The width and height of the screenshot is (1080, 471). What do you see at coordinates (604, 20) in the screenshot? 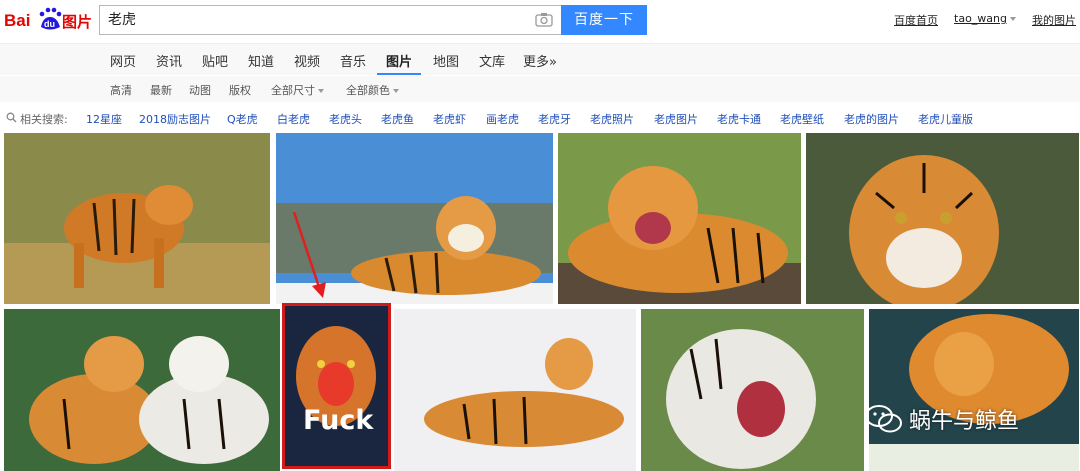
I see `search-button: 百度一下` at bounding box center [604, 20].